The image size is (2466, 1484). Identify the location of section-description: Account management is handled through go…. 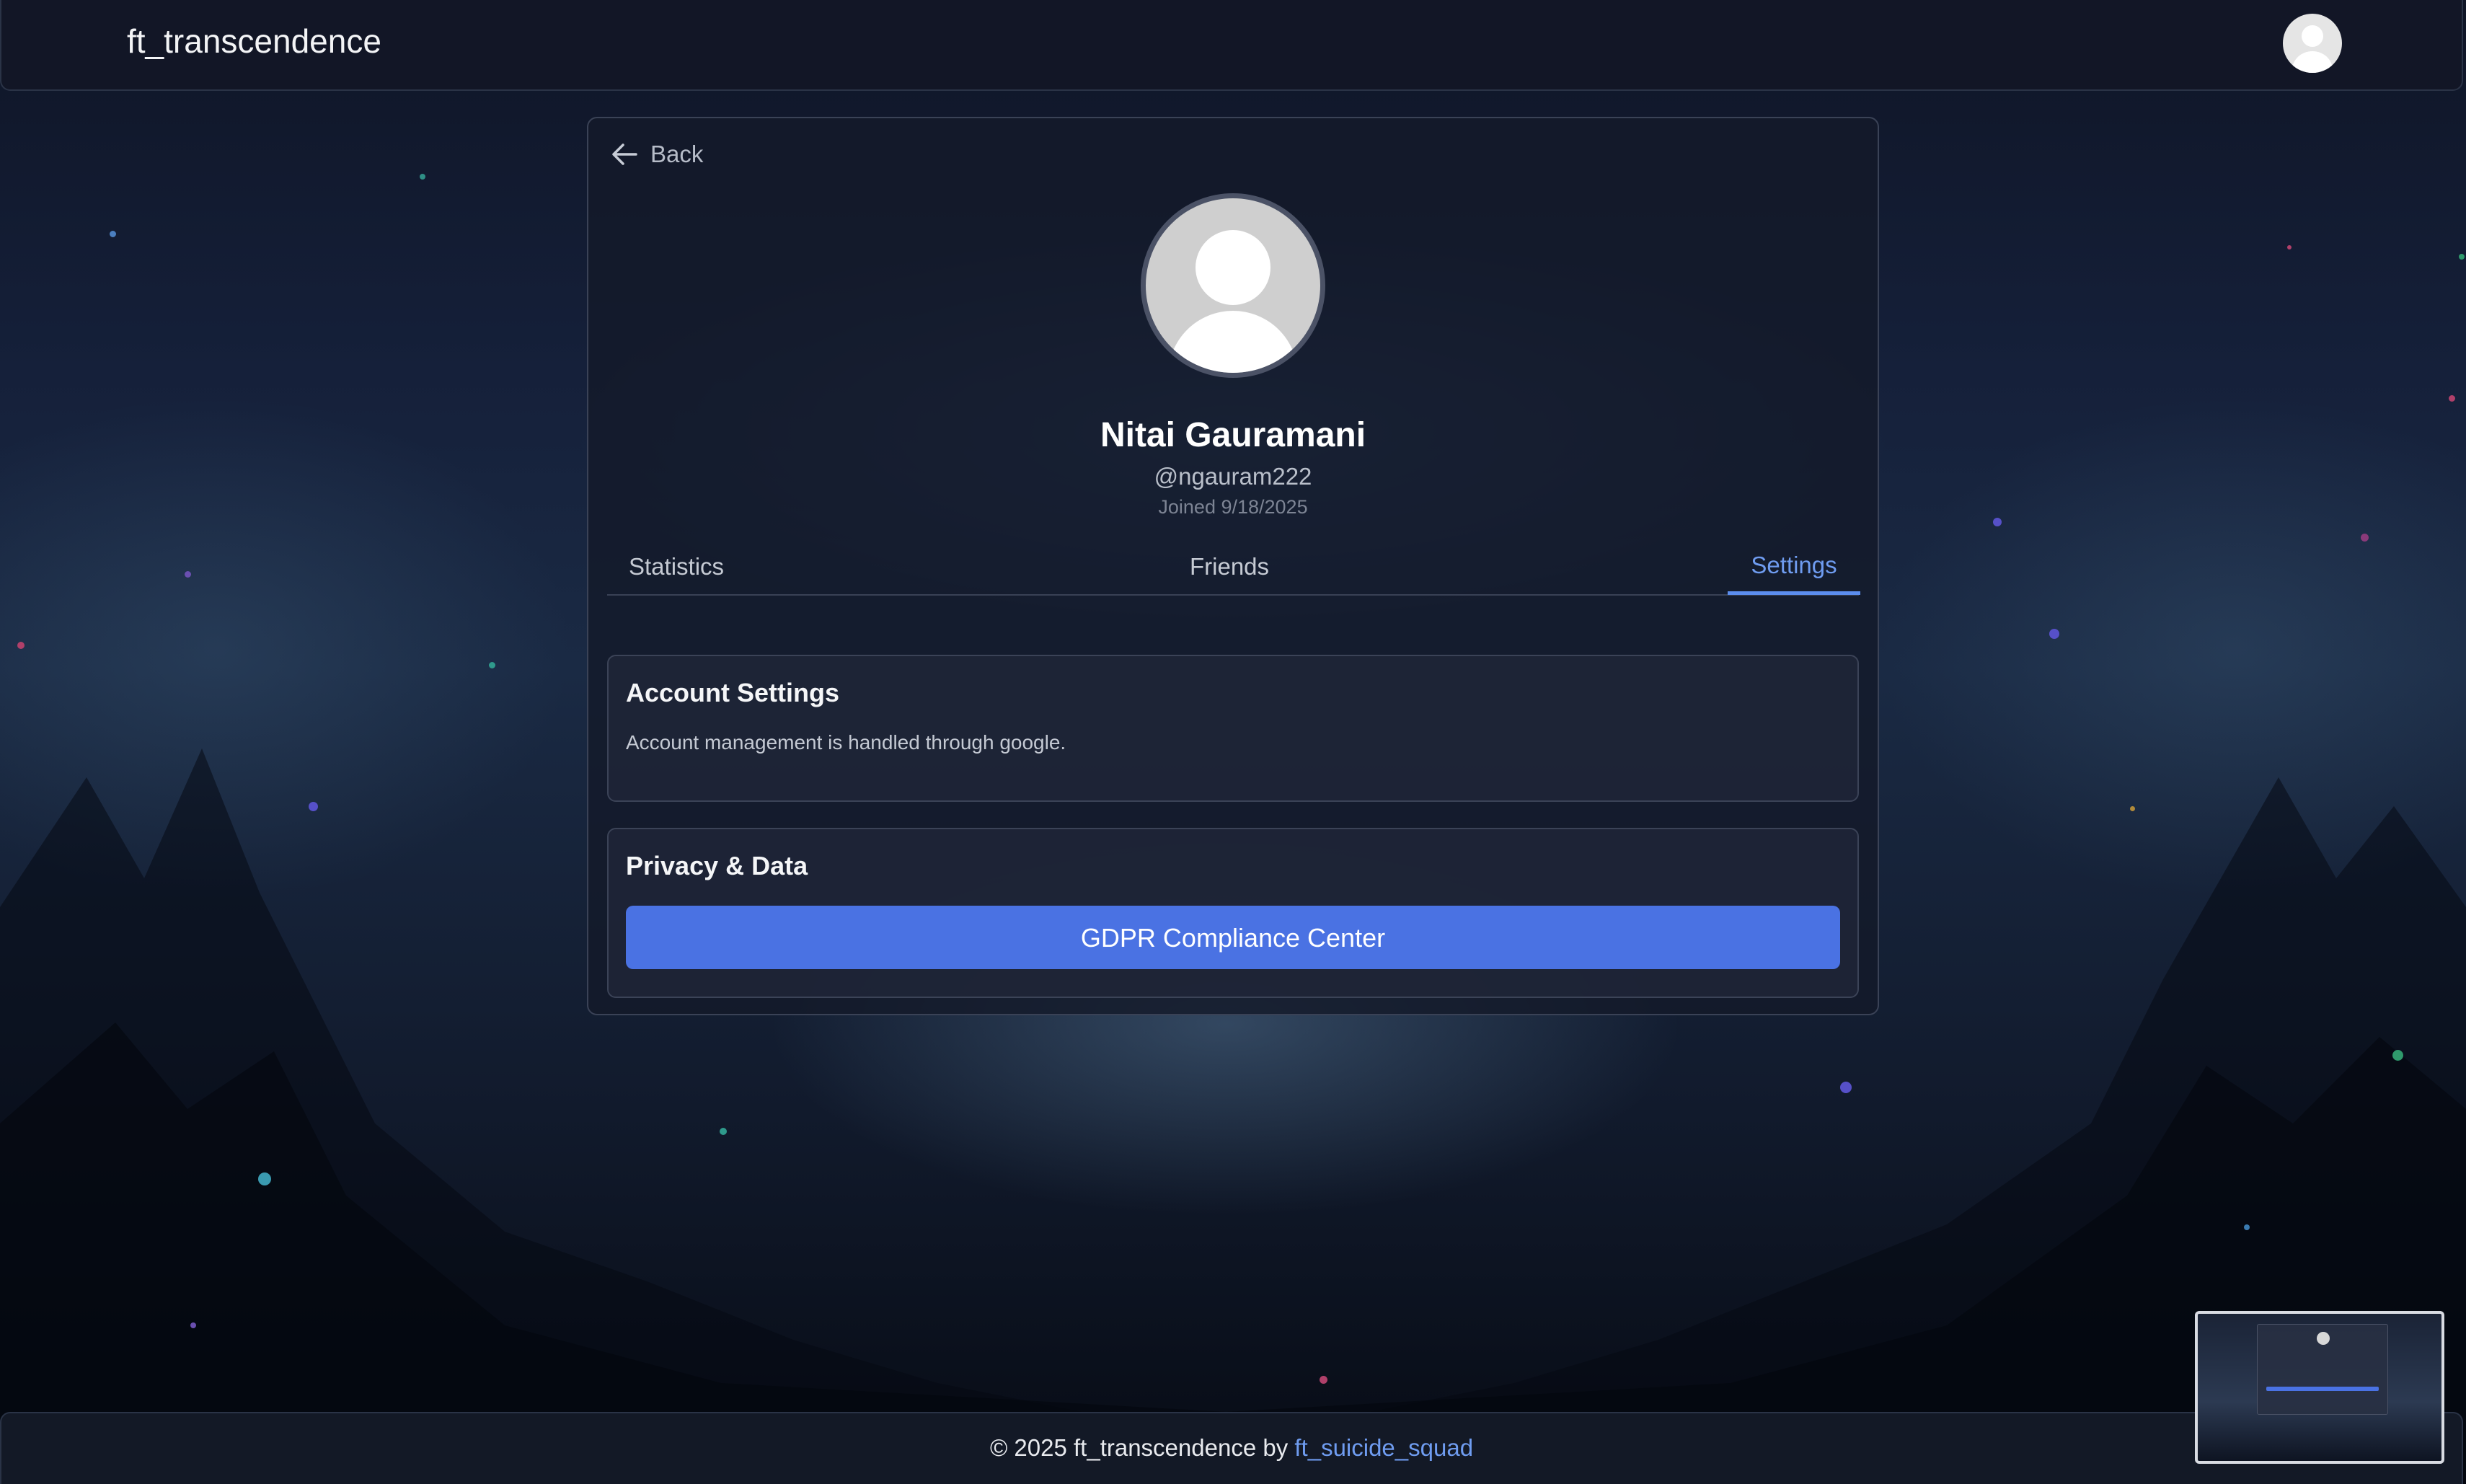
(846, 743).